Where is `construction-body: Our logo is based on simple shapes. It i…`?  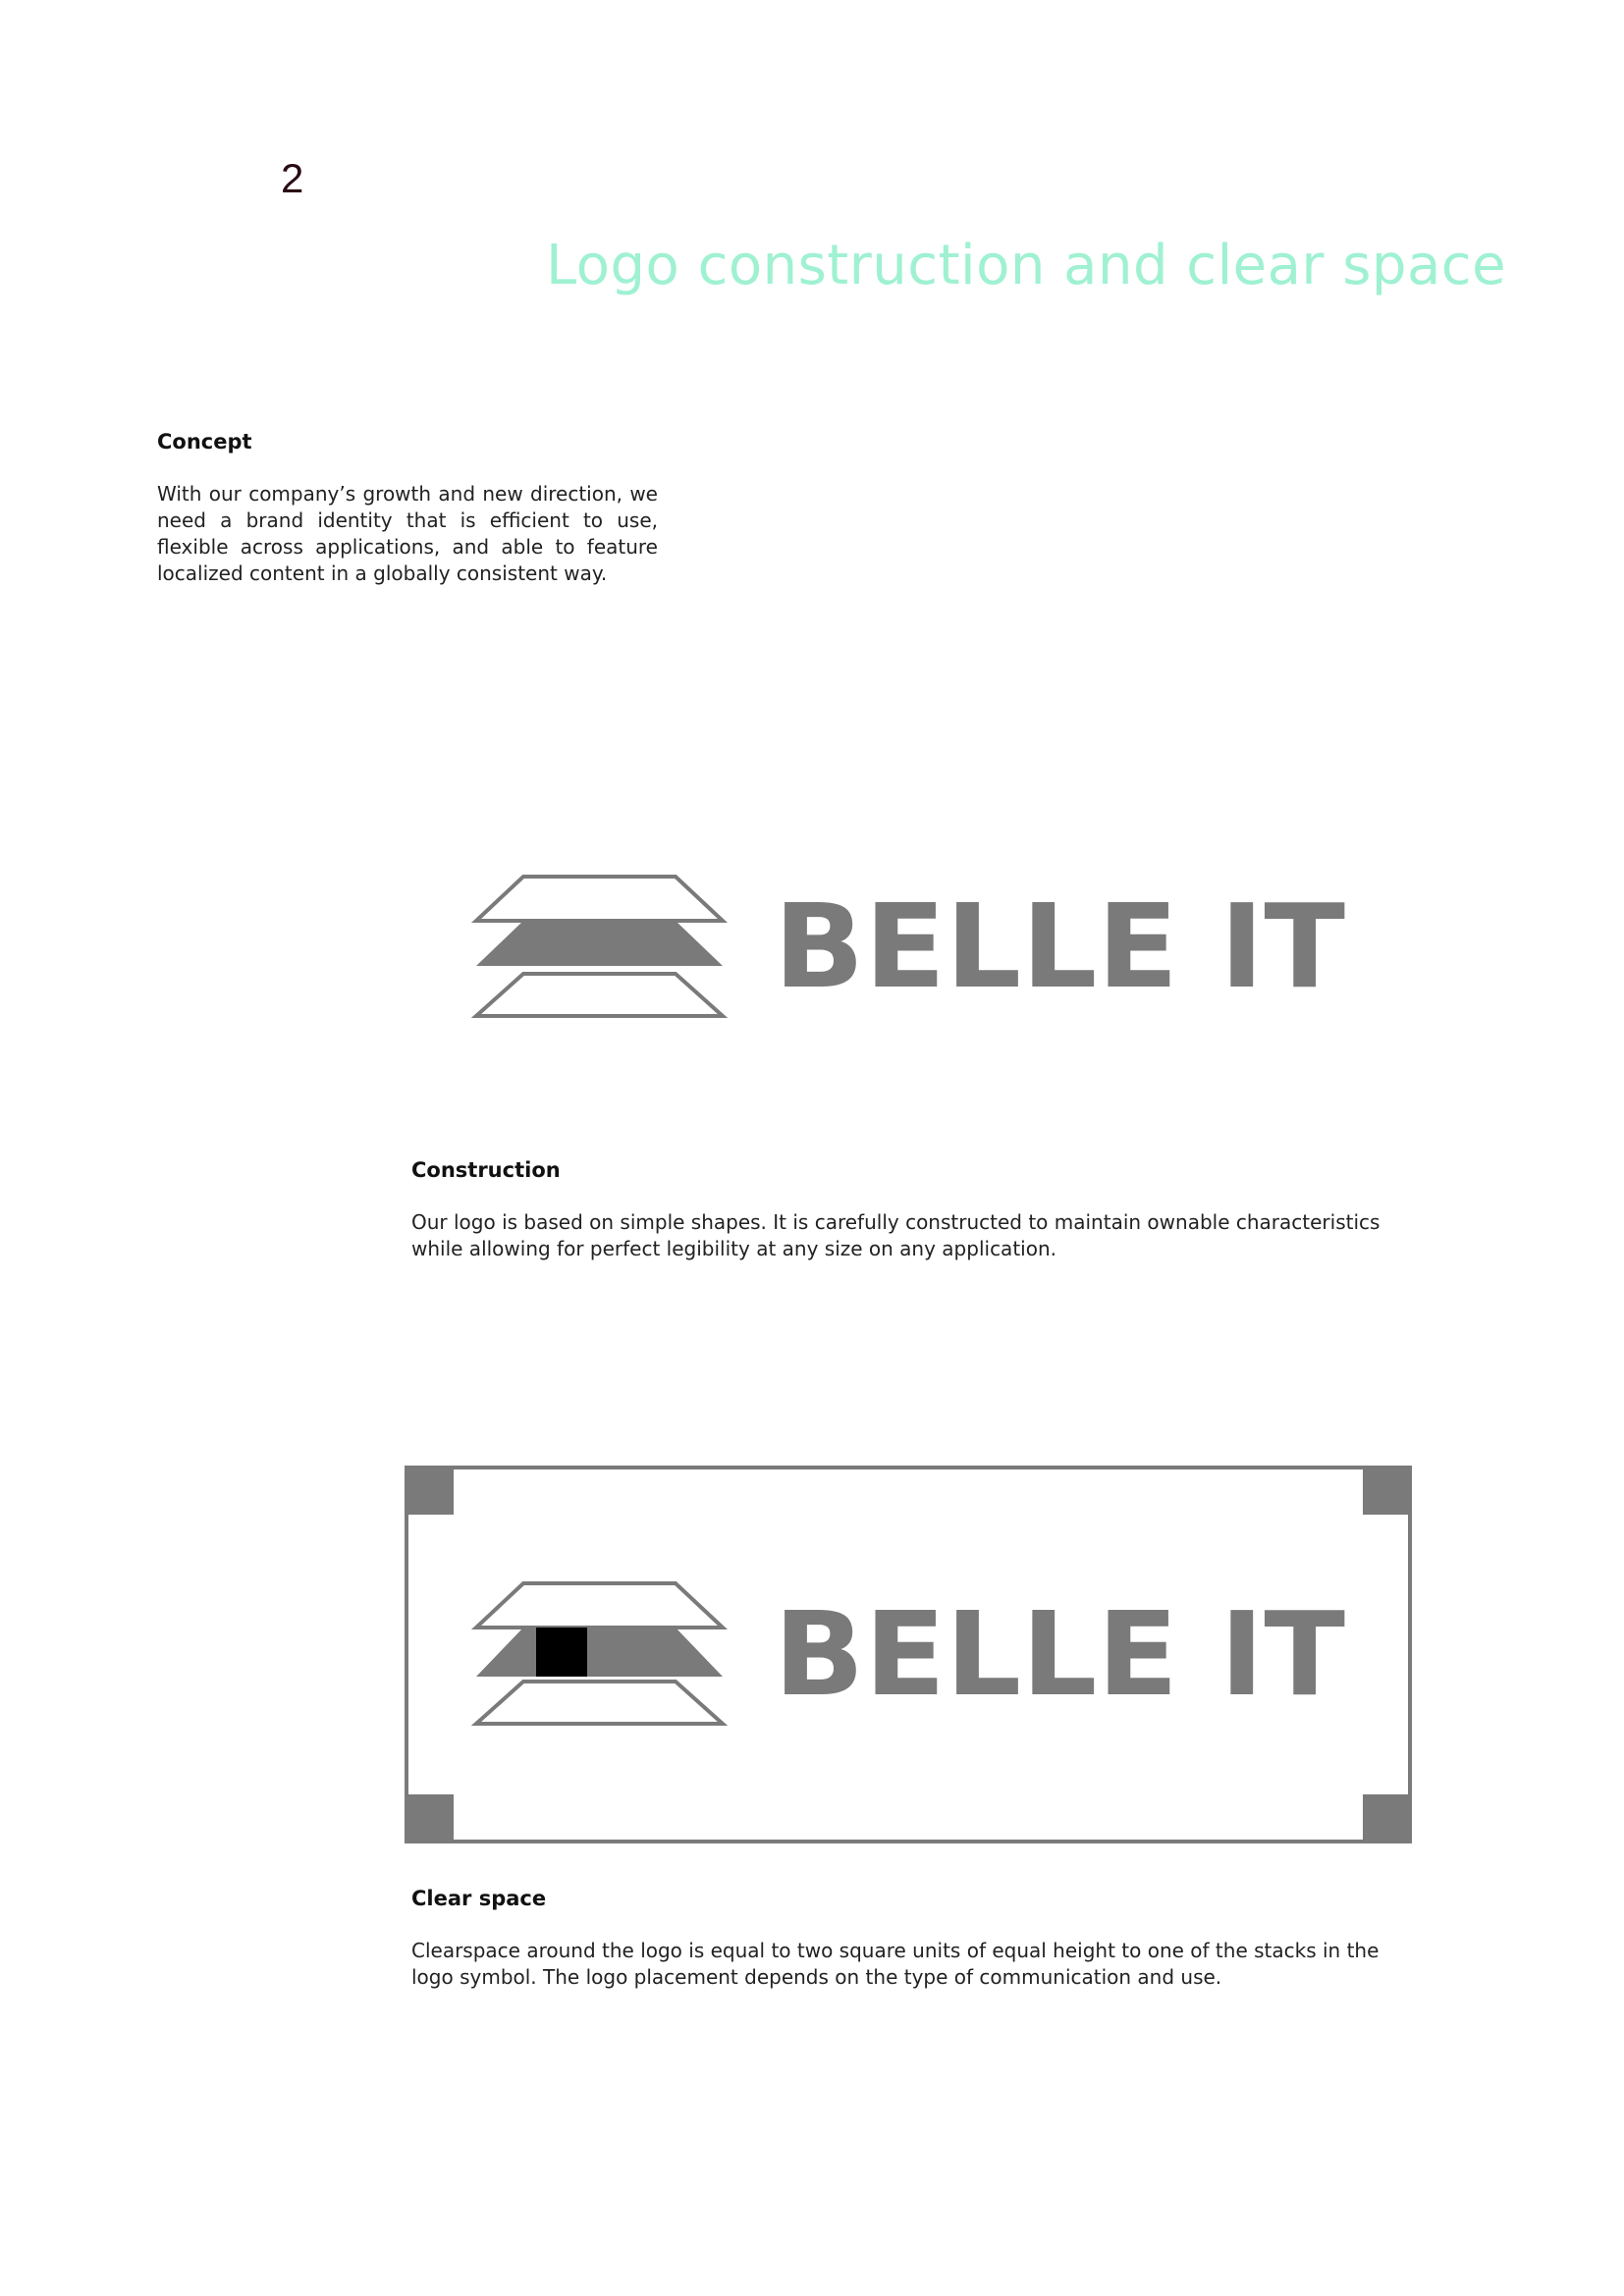 construction-body: Our logo is based on simple shapes. It i… is located at coordinates (895, 1235).